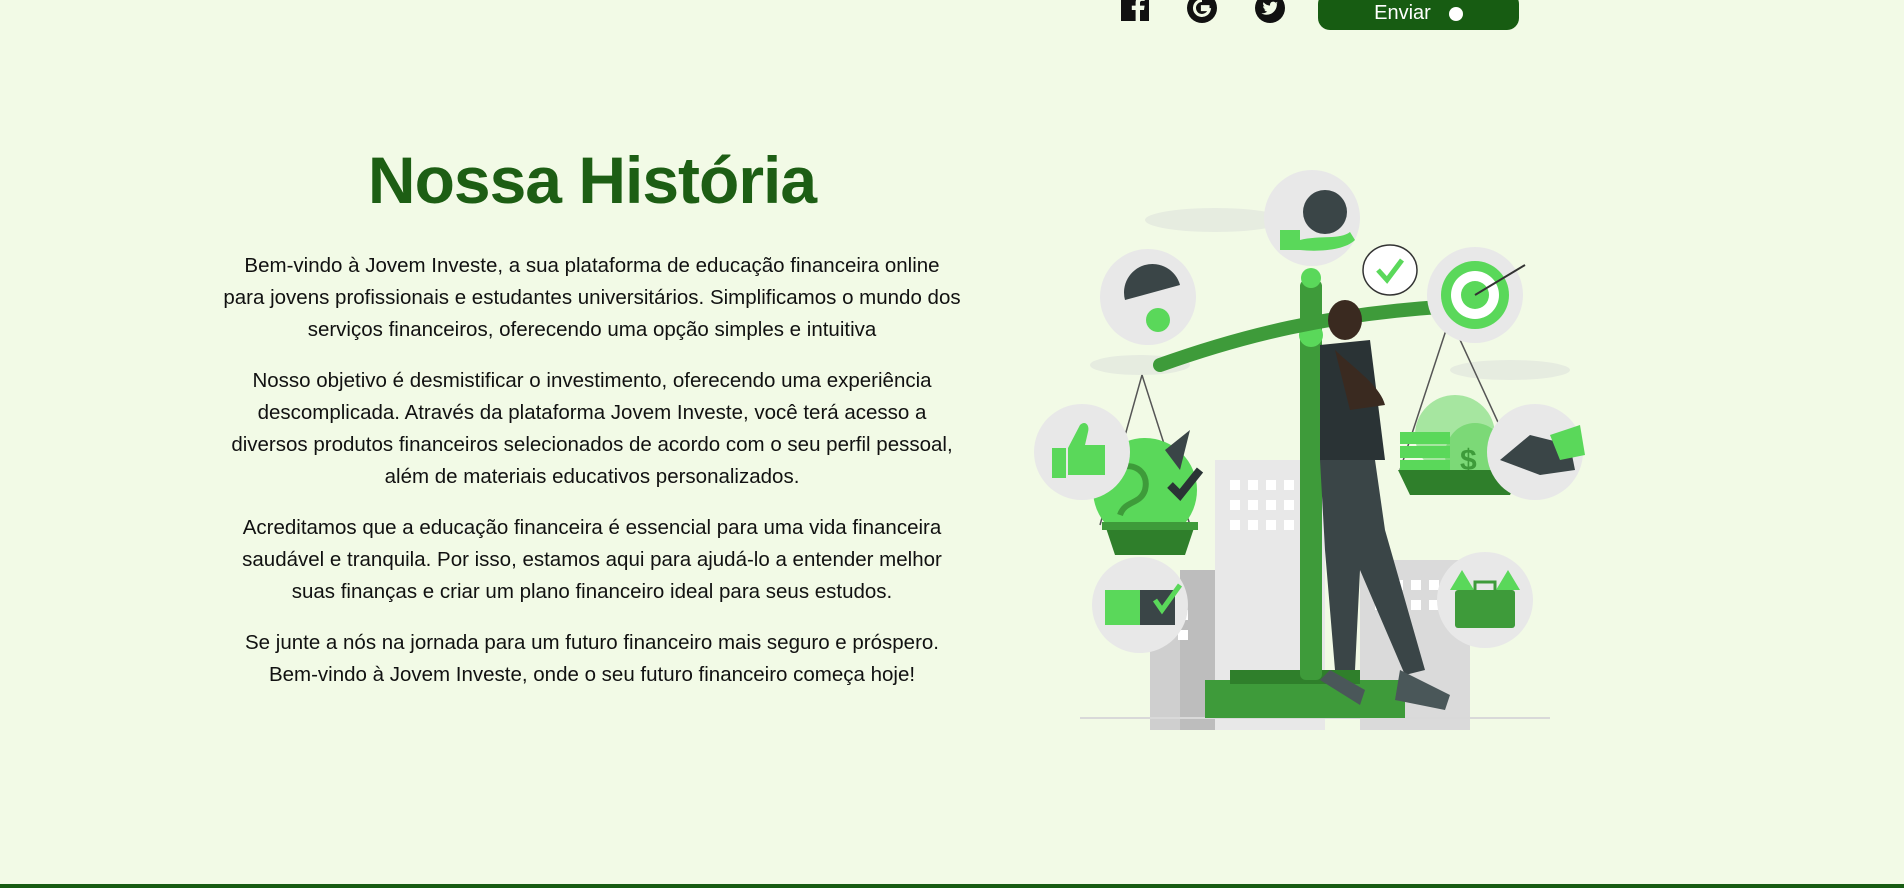 This screenshot has width=1904, height=888. Describe the element at coordinates (952, 20) in the screenshot. I see `top-nav-fragment: Enviar` at that location.